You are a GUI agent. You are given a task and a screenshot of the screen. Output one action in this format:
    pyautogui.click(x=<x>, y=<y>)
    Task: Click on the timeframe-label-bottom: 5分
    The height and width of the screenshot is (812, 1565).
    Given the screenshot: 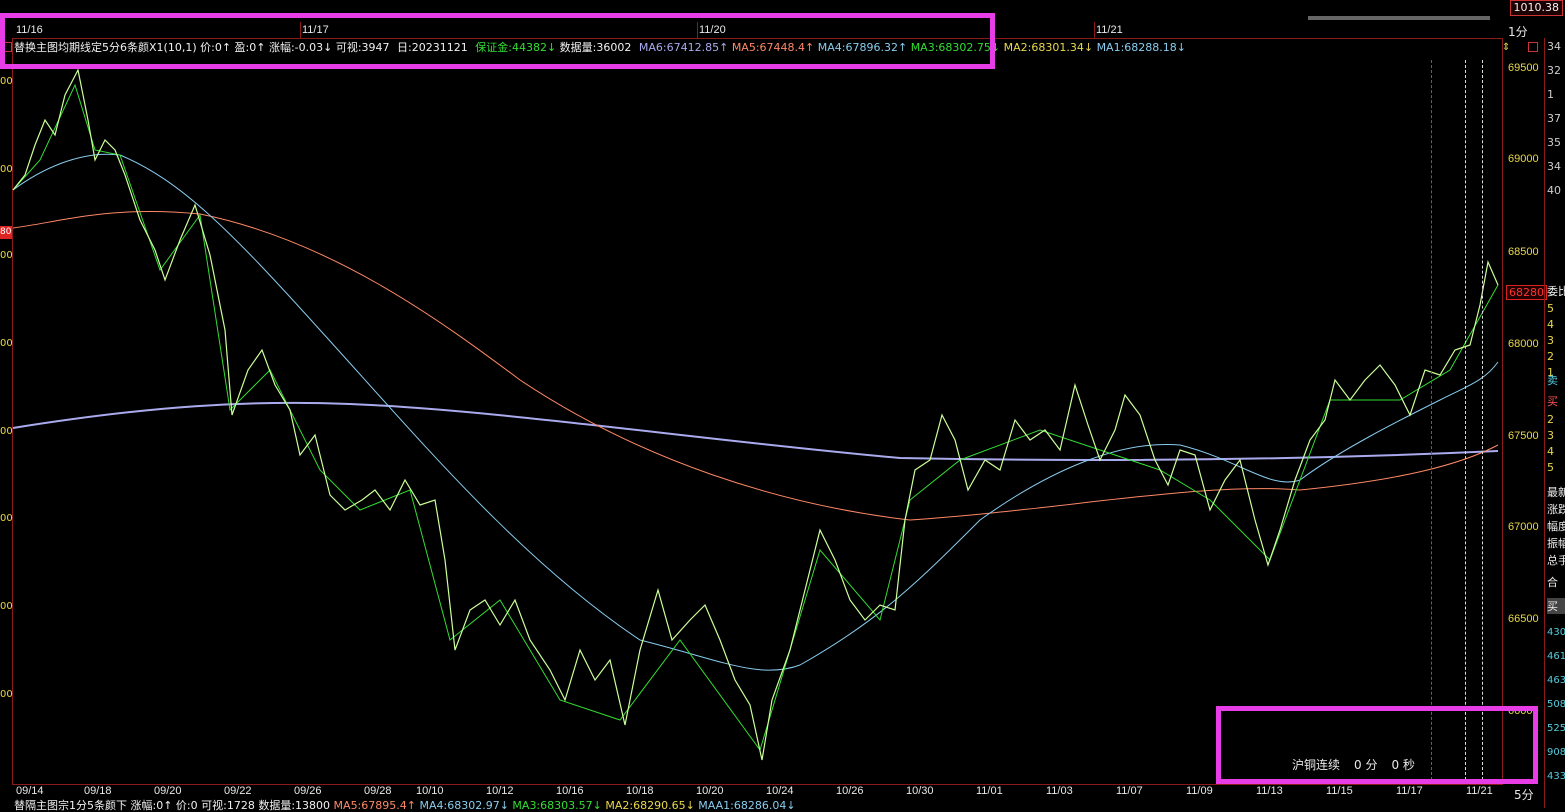 What is the action you would take?
    pyautogui.click(x=1524, y=794)
    